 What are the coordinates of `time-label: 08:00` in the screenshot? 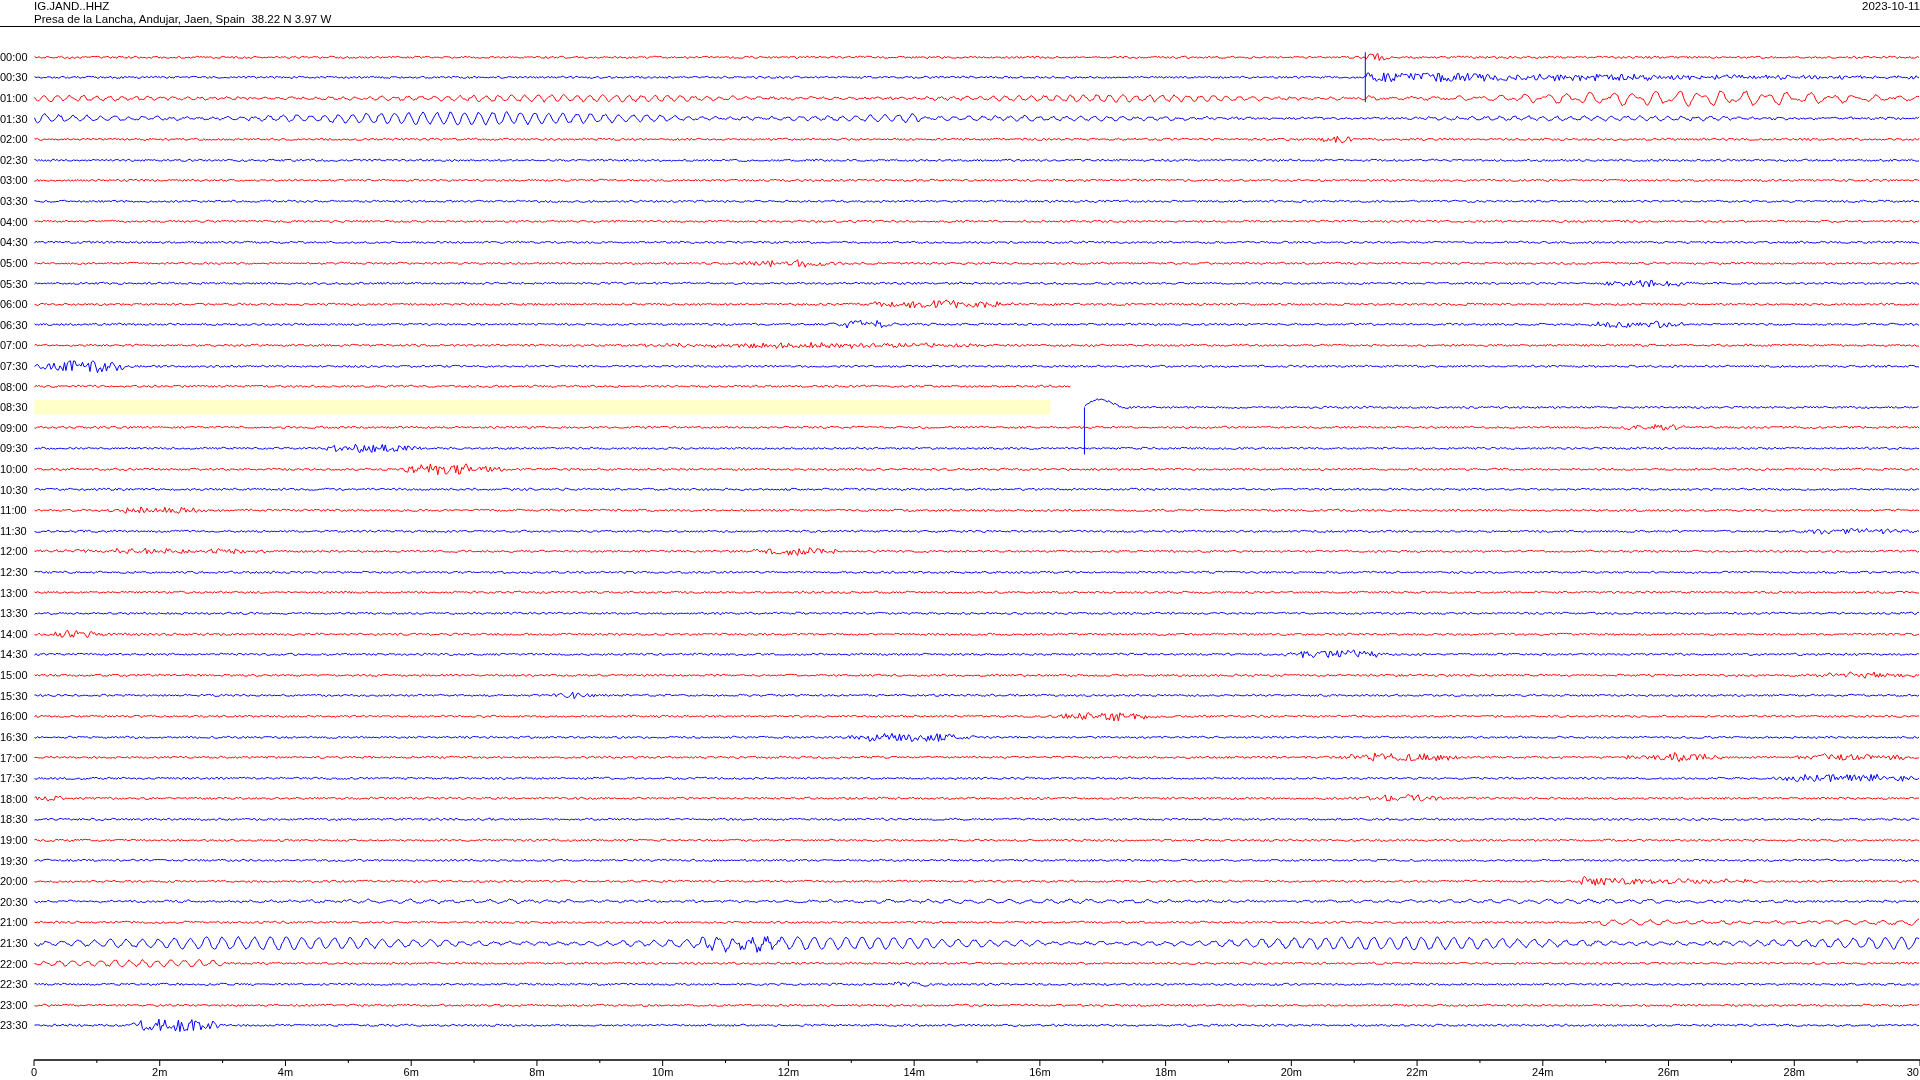 It's located at (14, 386).